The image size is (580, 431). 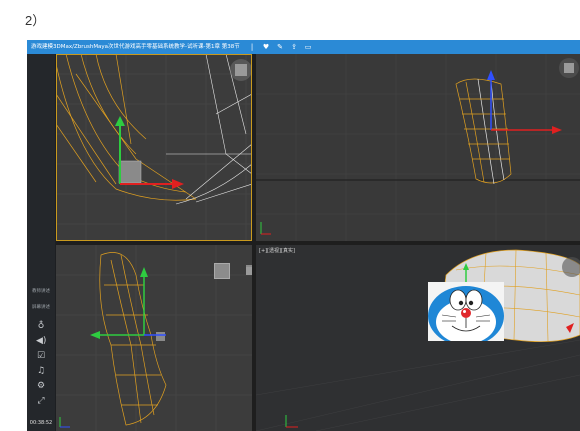 What do you see at coordinates (41, 291) in the screenshot?
I see `teacher-narration-option: 教师讲述` at bounding box center [41, 291].